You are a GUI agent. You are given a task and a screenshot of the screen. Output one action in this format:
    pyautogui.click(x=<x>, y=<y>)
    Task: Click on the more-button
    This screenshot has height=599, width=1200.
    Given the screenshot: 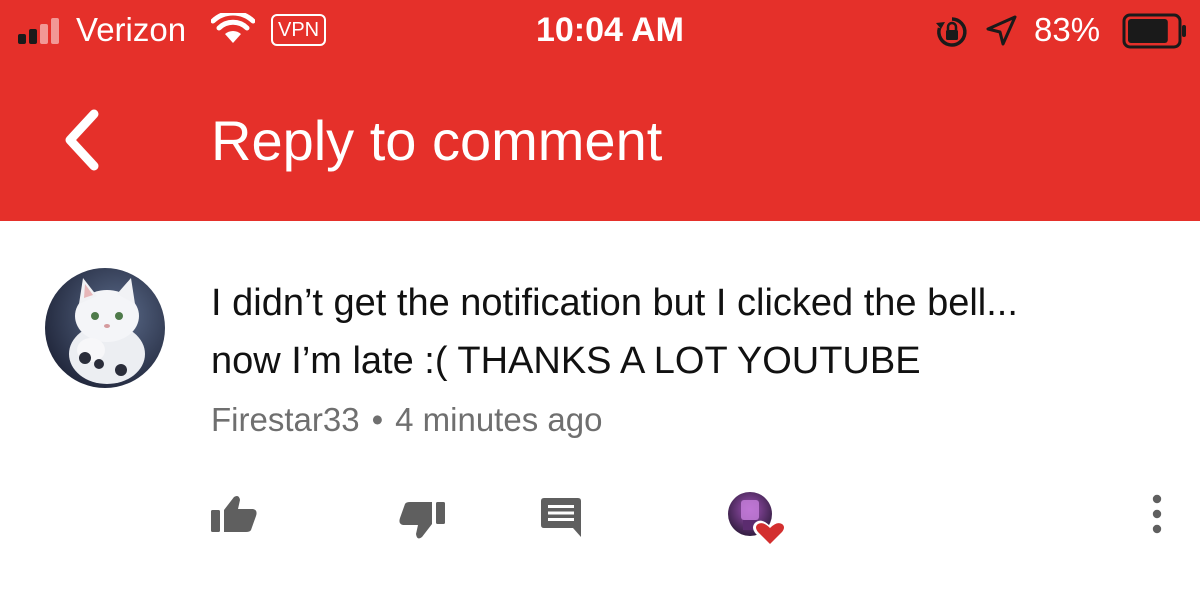 What is the action you would take?
    pyautogui.click(x=1157, y=514)
    